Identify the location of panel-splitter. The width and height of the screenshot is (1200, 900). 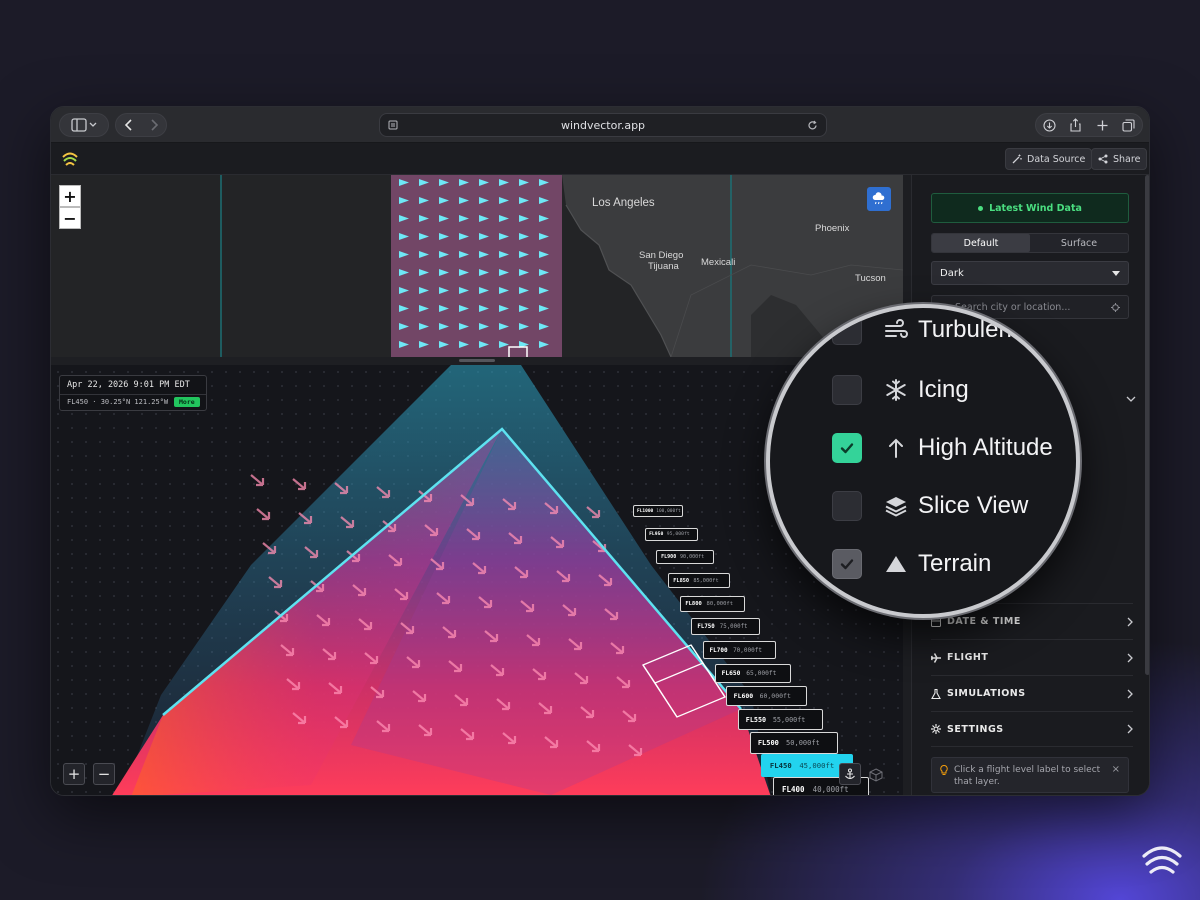
(477, 361).